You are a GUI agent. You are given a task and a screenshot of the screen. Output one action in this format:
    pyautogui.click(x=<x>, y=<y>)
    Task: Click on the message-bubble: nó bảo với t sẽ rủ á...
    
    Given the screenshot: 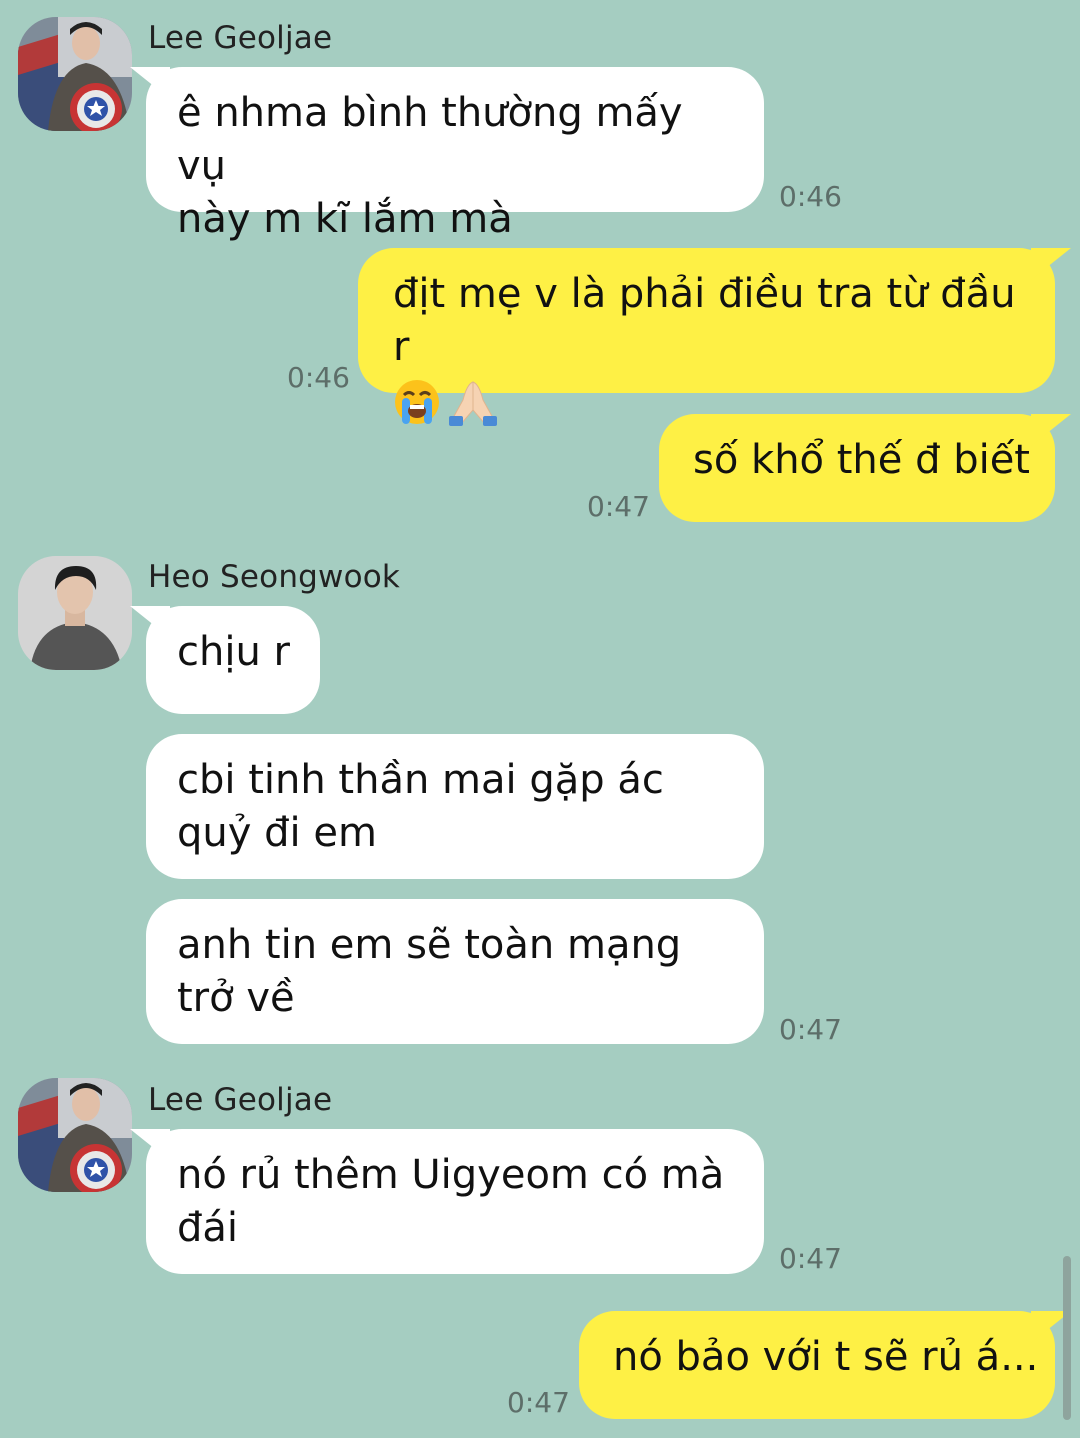 What is the action you would take?
    pyautogui.click(x=825, y=1365)
    